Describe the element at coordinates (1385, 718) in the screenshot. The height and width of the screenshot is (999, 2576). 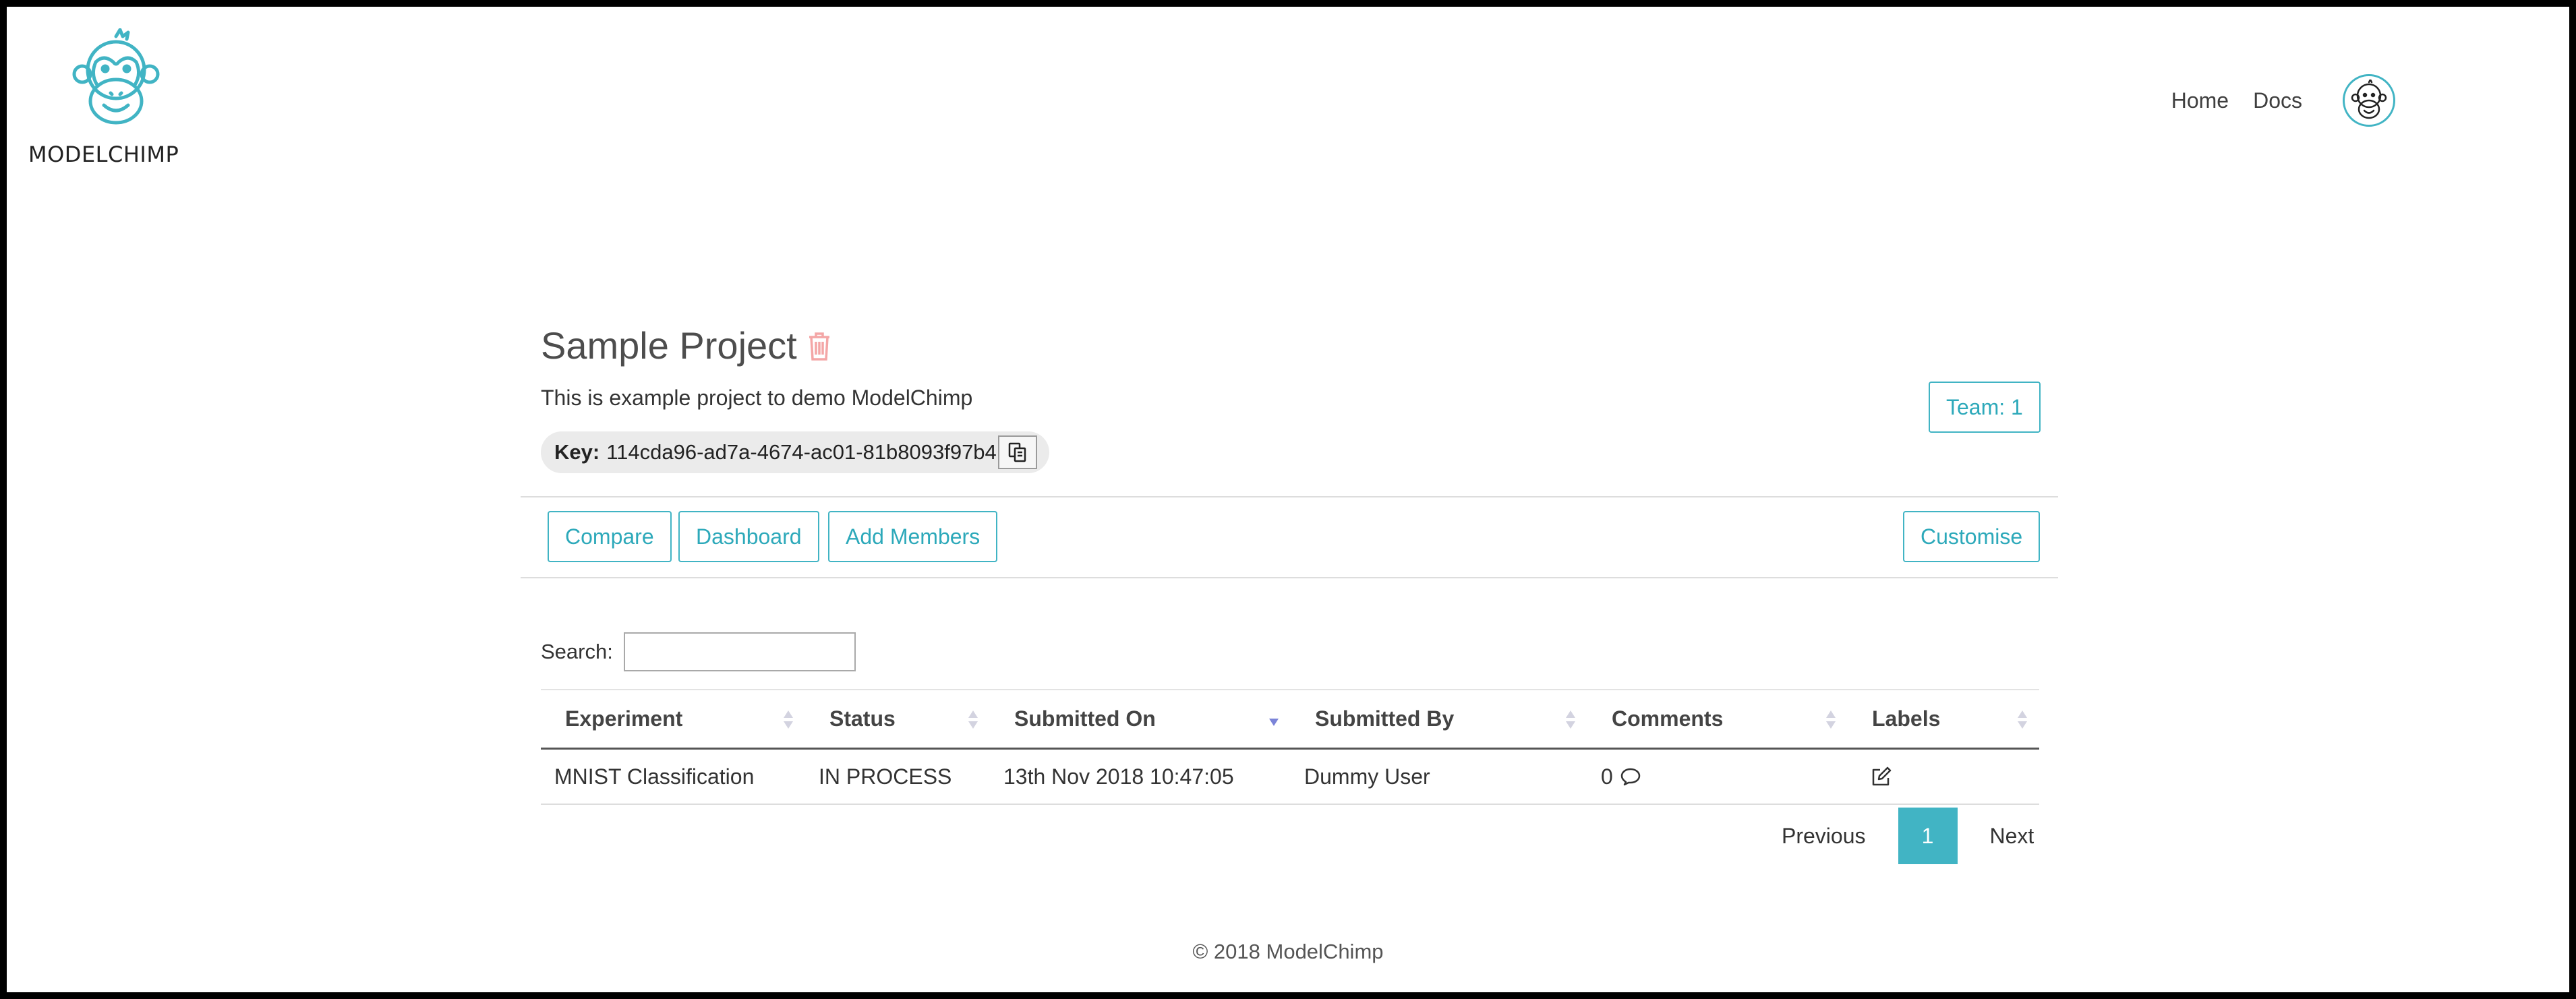
I see `column-header-label: Submitted By` at that location.